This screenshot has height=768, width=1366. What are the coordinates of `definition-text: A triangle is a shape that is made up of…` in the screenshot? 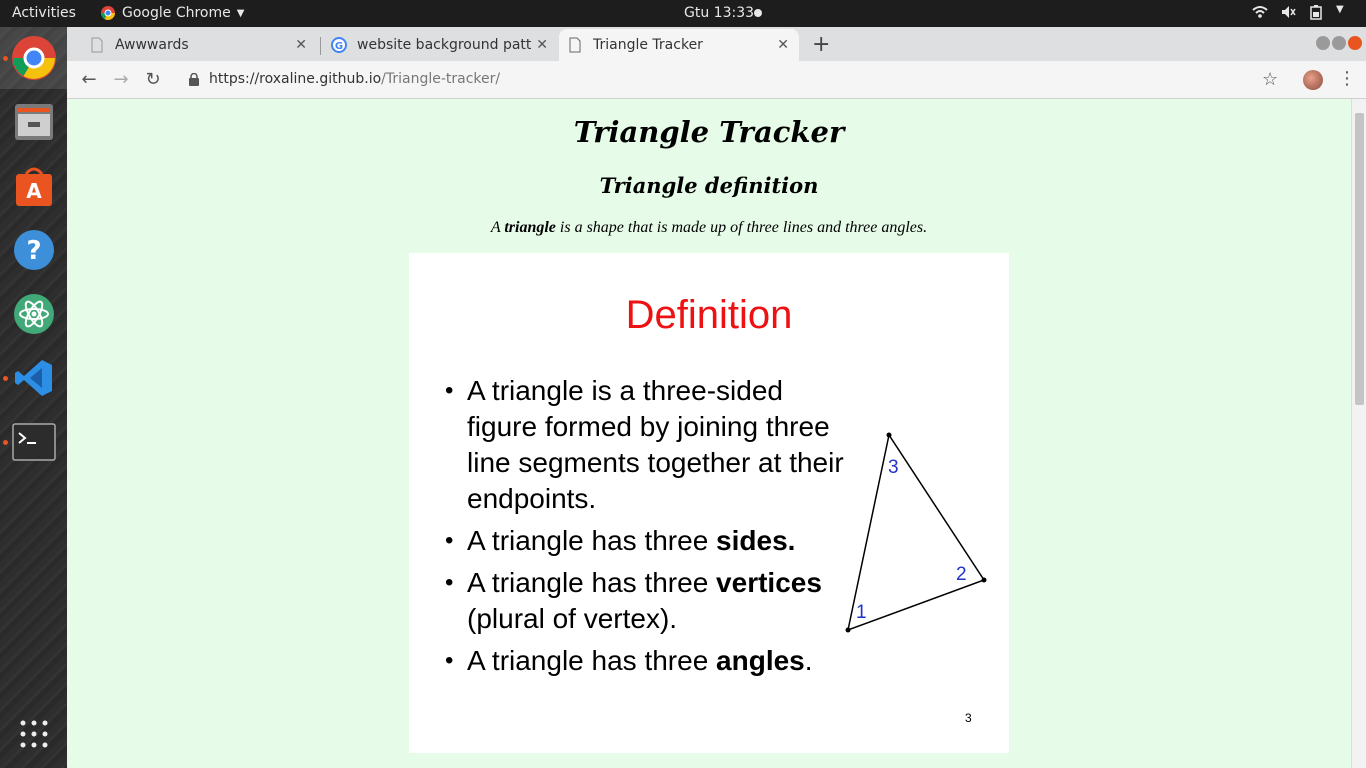 It's located at (709, 228).